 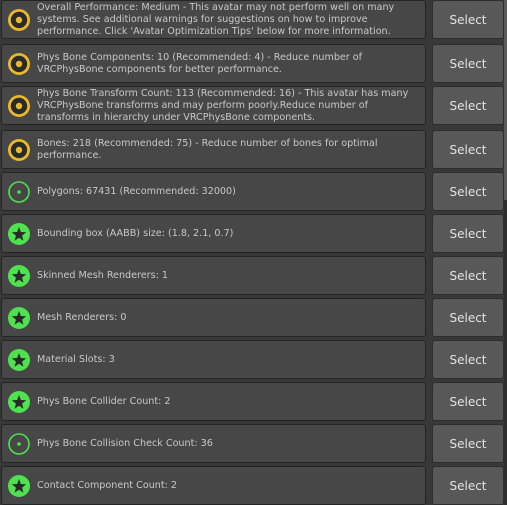 I want to click on message-box: Material Slots: 3, so click(x=213, y=359).